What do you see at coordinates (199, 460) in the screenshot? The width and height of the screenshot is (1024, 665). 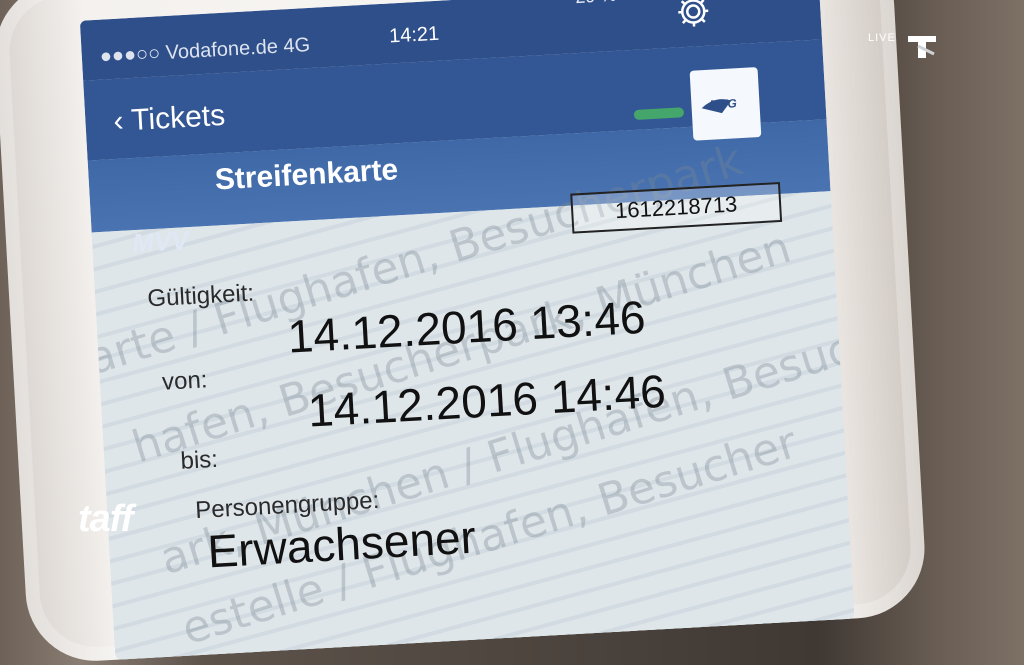 I see `valid-to-label: bis:` at bounding box center [199, 460].